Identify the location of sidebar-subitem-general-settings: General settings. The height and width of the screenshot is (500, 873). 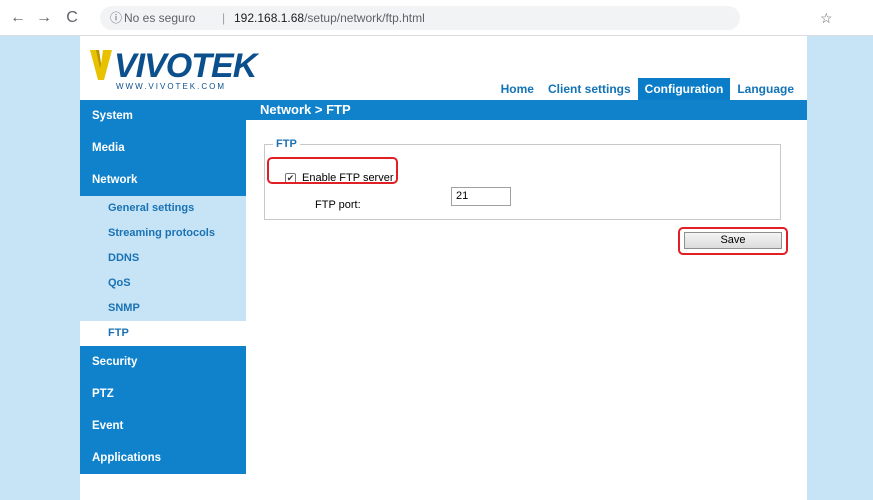
(163, 208).